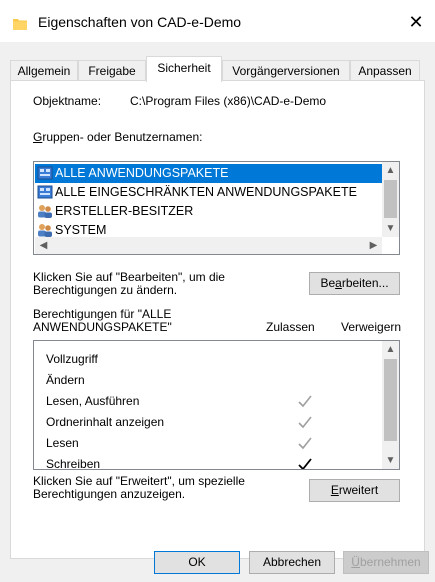 This screenshot has height=582, width=435. What do you see at coordinates (228, 101) in the screenshot?
I see `object-name-value: C:\Program Files (x86)\CAD-e-Demo` at bounding box center [228, 101].